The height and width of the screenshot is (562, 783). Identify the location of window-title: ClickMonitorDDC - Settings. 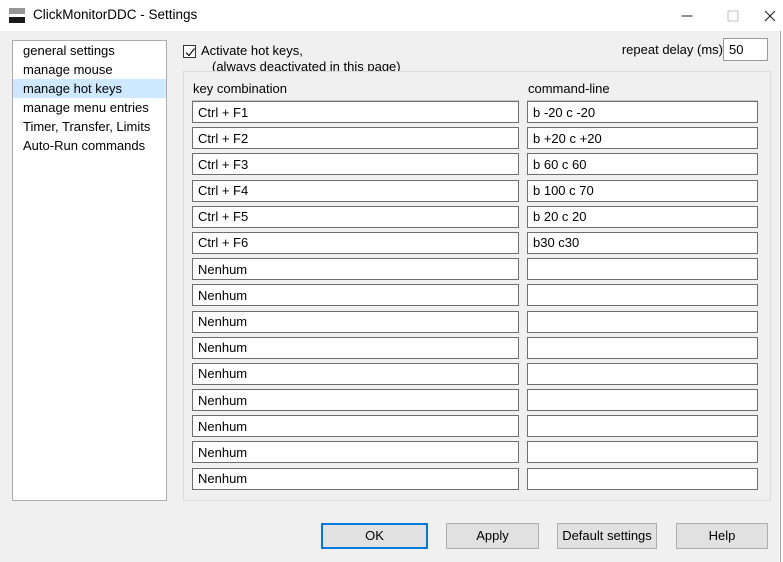
(115, 14).